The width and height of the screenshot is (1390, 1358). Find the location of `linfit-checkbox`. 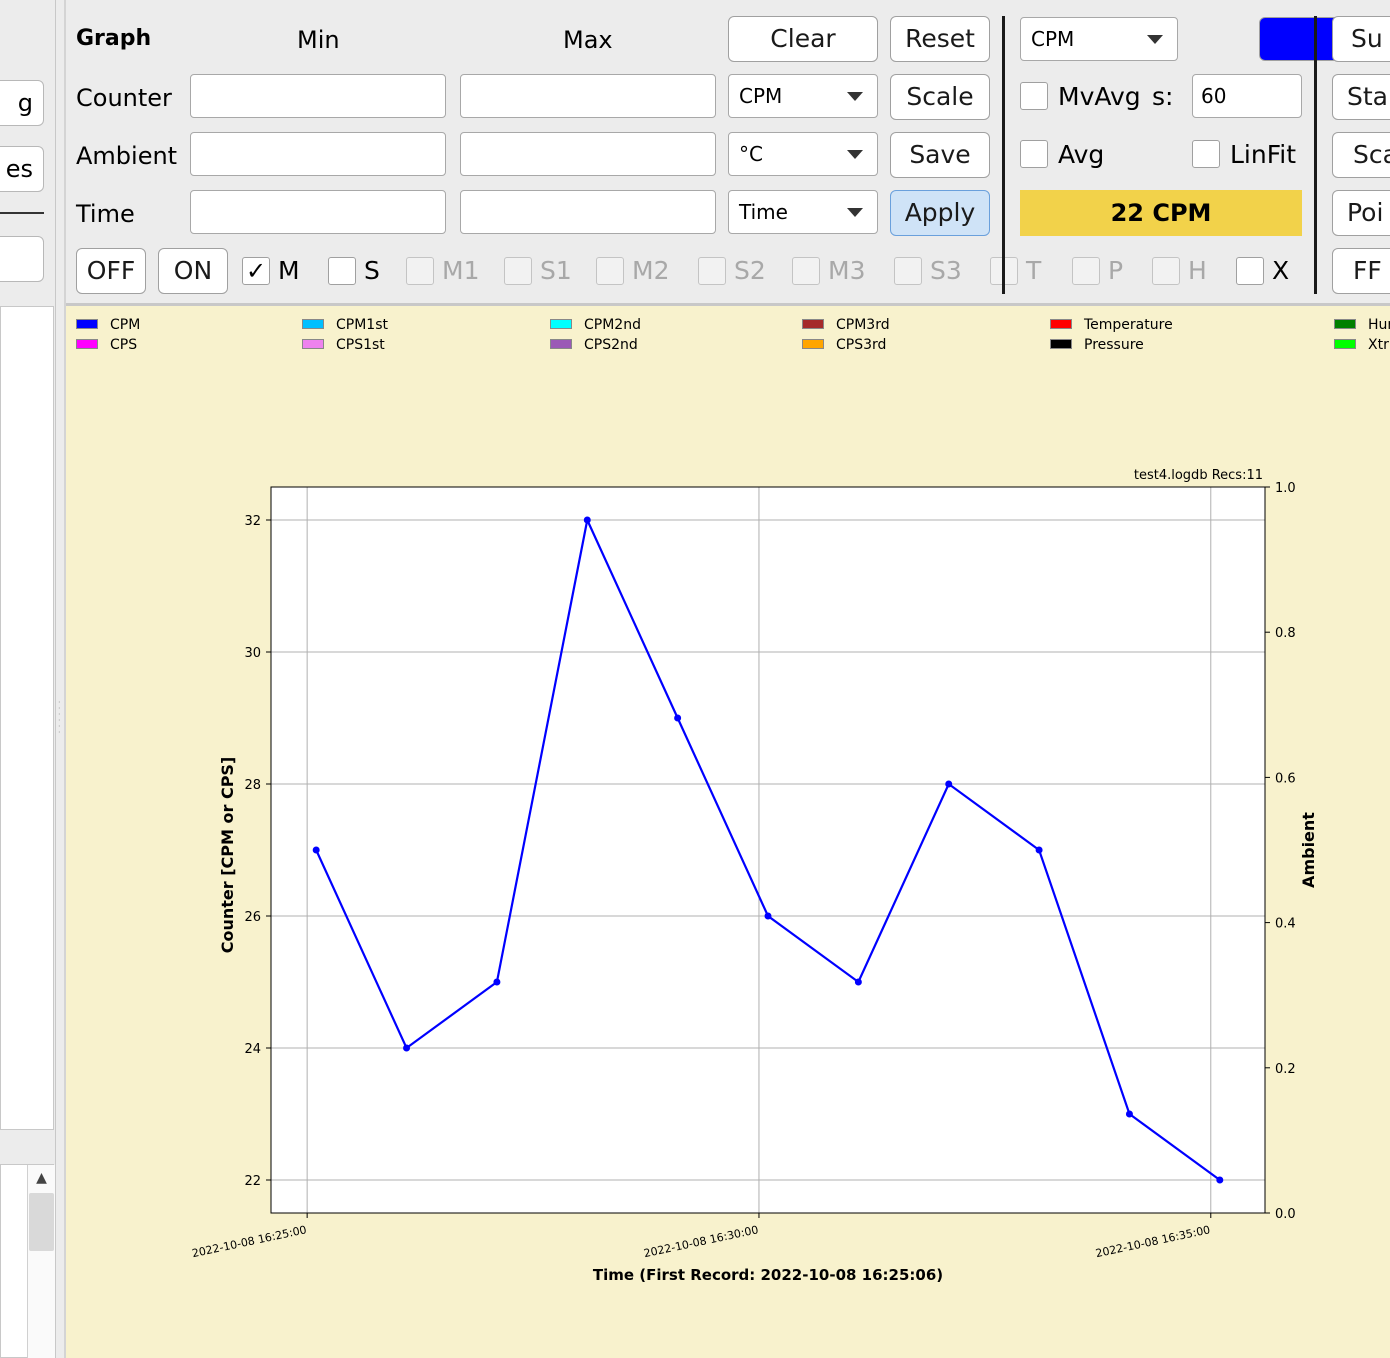

linfit-checkbox is located at coordinates (1206, 154).